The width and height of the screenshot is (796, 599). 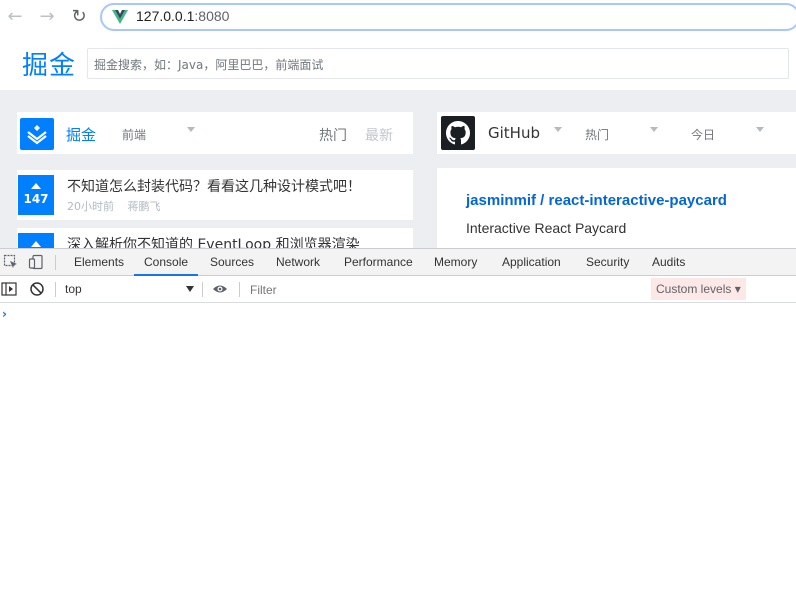 I want to click on tab-elements: Elements, so click(x=99, y=262).